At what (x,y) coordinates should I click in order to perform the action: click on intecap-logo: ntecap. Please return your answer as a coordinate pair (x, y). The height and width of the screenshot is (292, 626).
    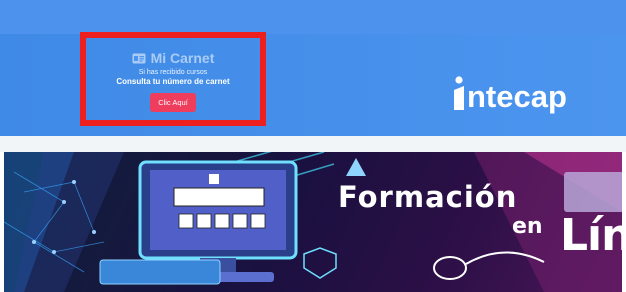
    Looking at the image, I should click on (509, 87).